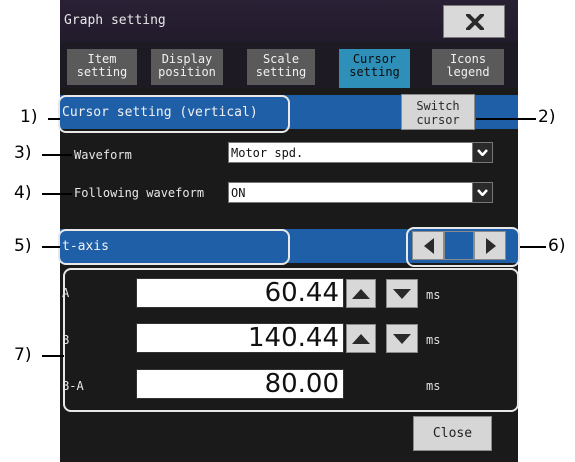 This screenshot has width=575, height=462. What do you see at coordinates (281, 67) in the screenshot?
I see `tab-scale-setting: Scale setting` at bounding box center [281, 67].